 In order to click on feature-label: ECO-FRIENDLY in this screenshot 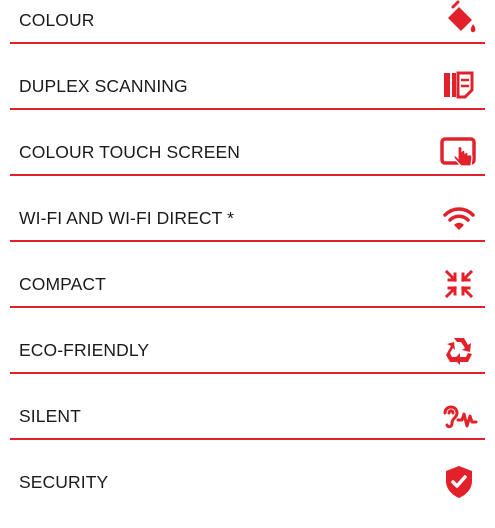, I will do `click(84, 350)`.